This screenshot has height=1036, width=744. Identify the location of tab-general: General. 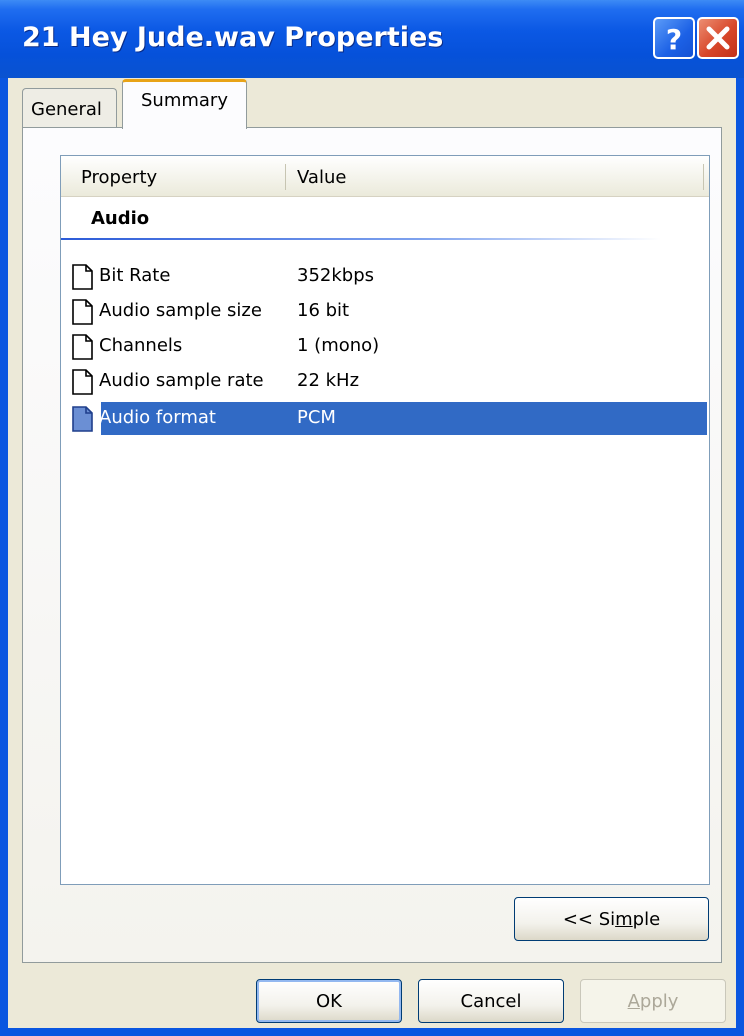
(69, 108).